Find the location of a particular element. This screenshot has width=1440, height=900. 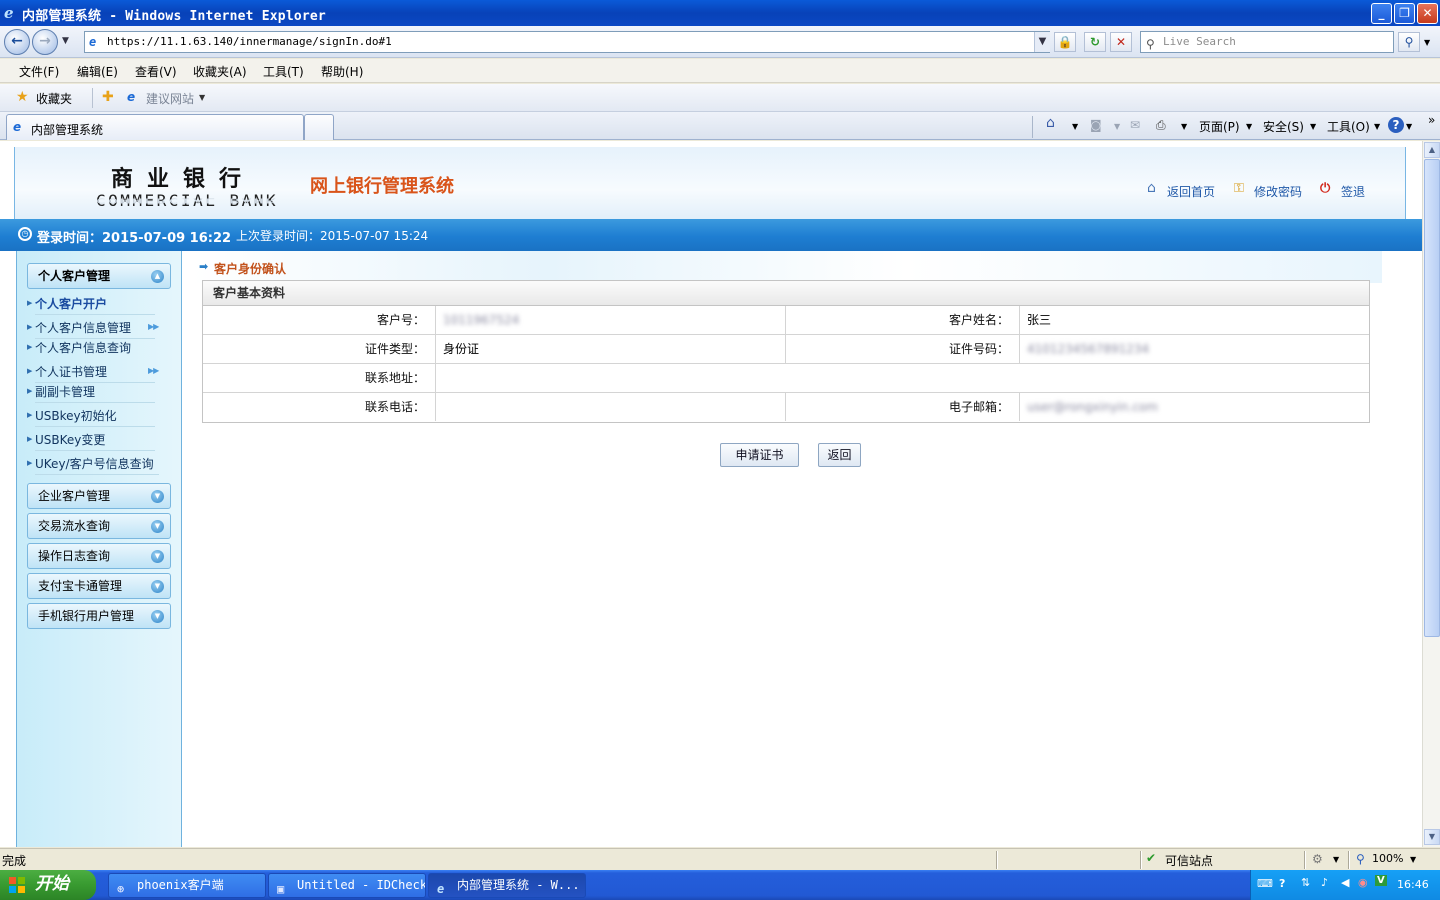

login-time: 登录时间：2015-07-09 16:22 is located at coordinates (134, 238).